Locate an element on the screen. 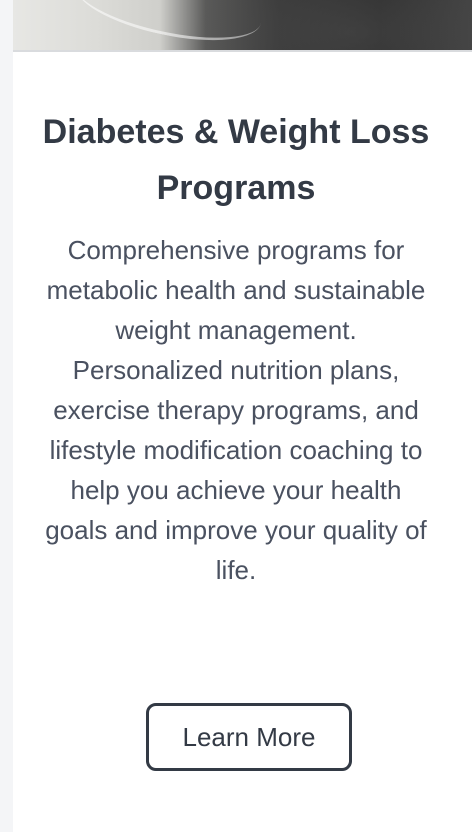 This screenshot has height=832, width=472. learn-more-button: Learn More is located at coordinates (249, 737).